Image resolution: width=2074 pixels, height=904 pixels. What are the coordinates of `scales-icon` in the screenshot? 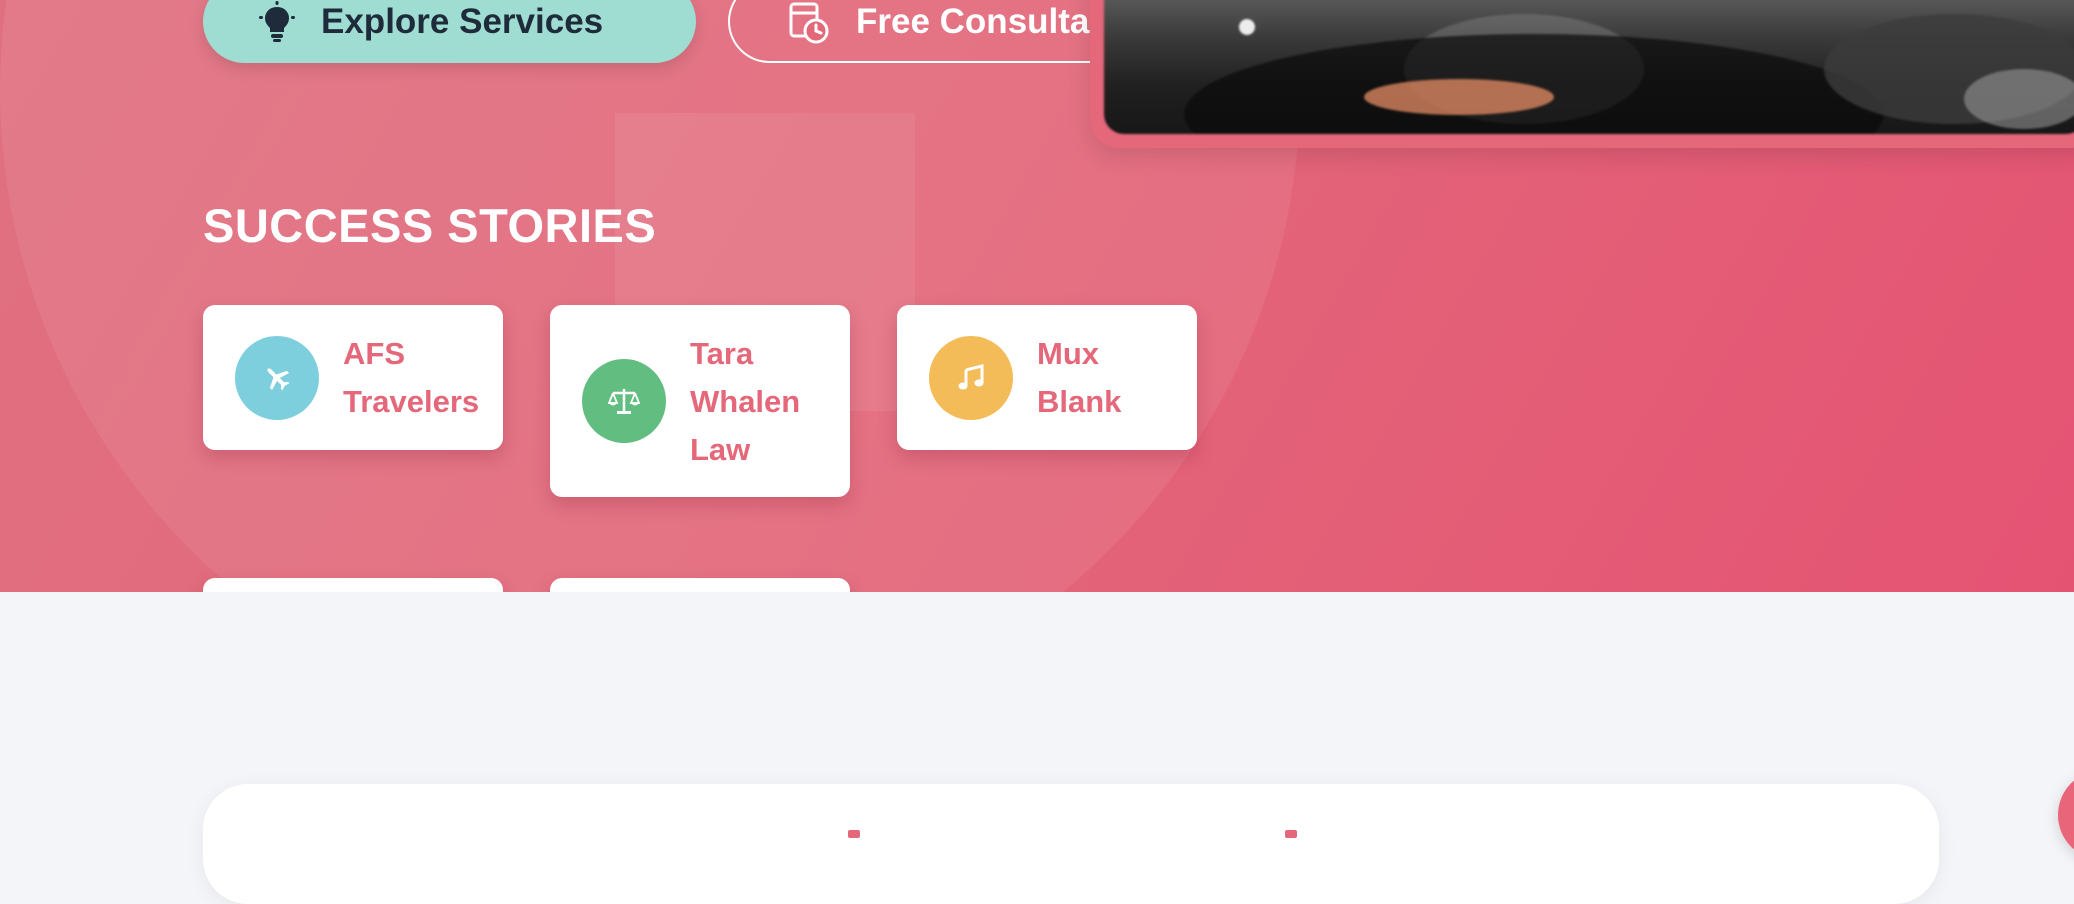 It's located at (624, 401).